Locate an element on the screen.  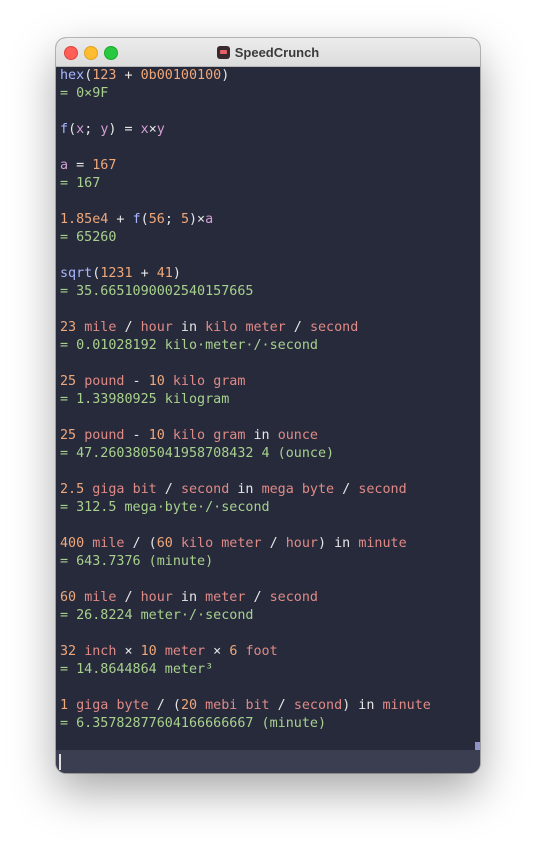
result-line: = 167 is located at coordinates (270, 184).